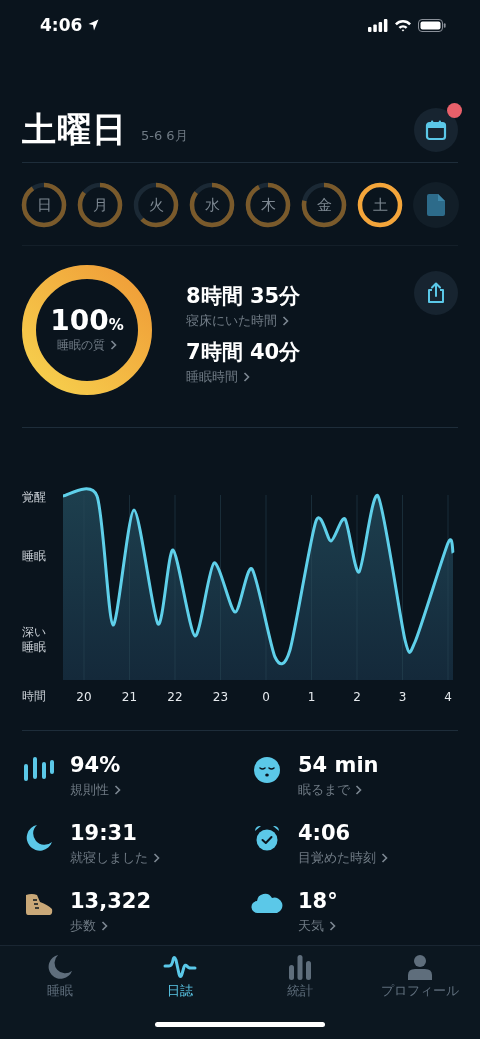 This screenshot has width=480, height=1039. Describe the element at coordinates (111, 901) in the screenshot. I see `stat-value: 13,322` at that location.